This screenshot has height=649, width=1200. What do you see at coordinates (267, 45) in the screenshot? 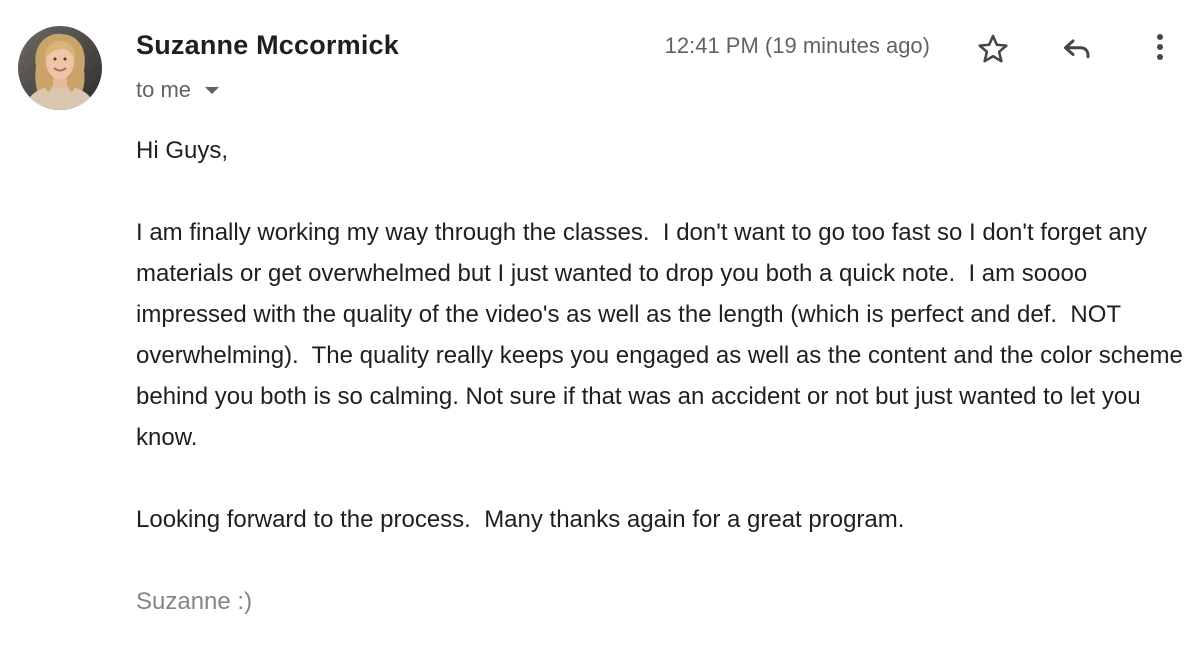
I see `sender-name: Suzanne Mccormick` at bounding box center [267, 45].